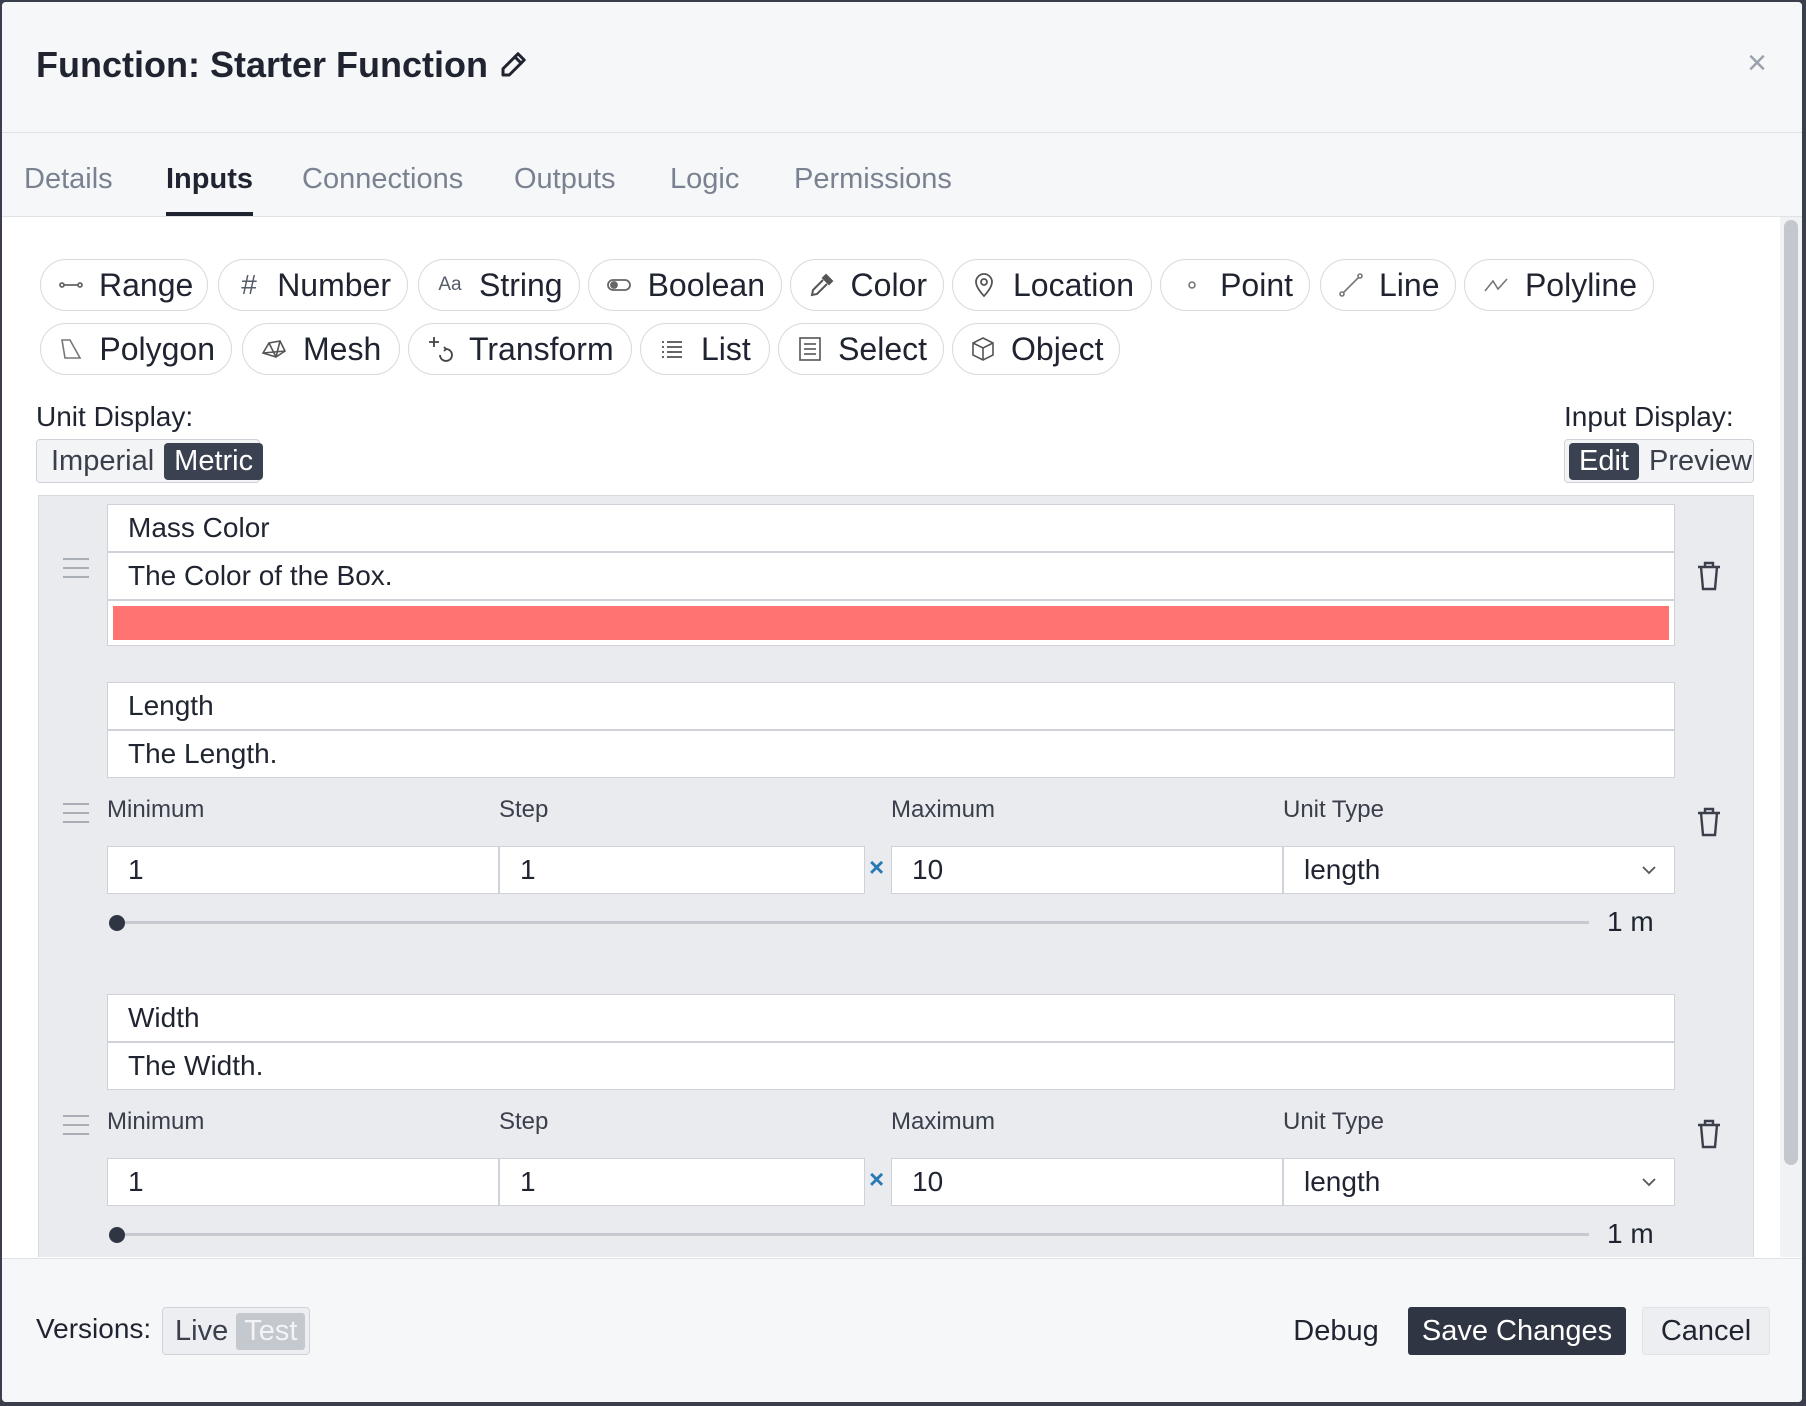  Describe the element at coordinates (984, 285) in the screenshot. I see `map-pin-icon` at that location.